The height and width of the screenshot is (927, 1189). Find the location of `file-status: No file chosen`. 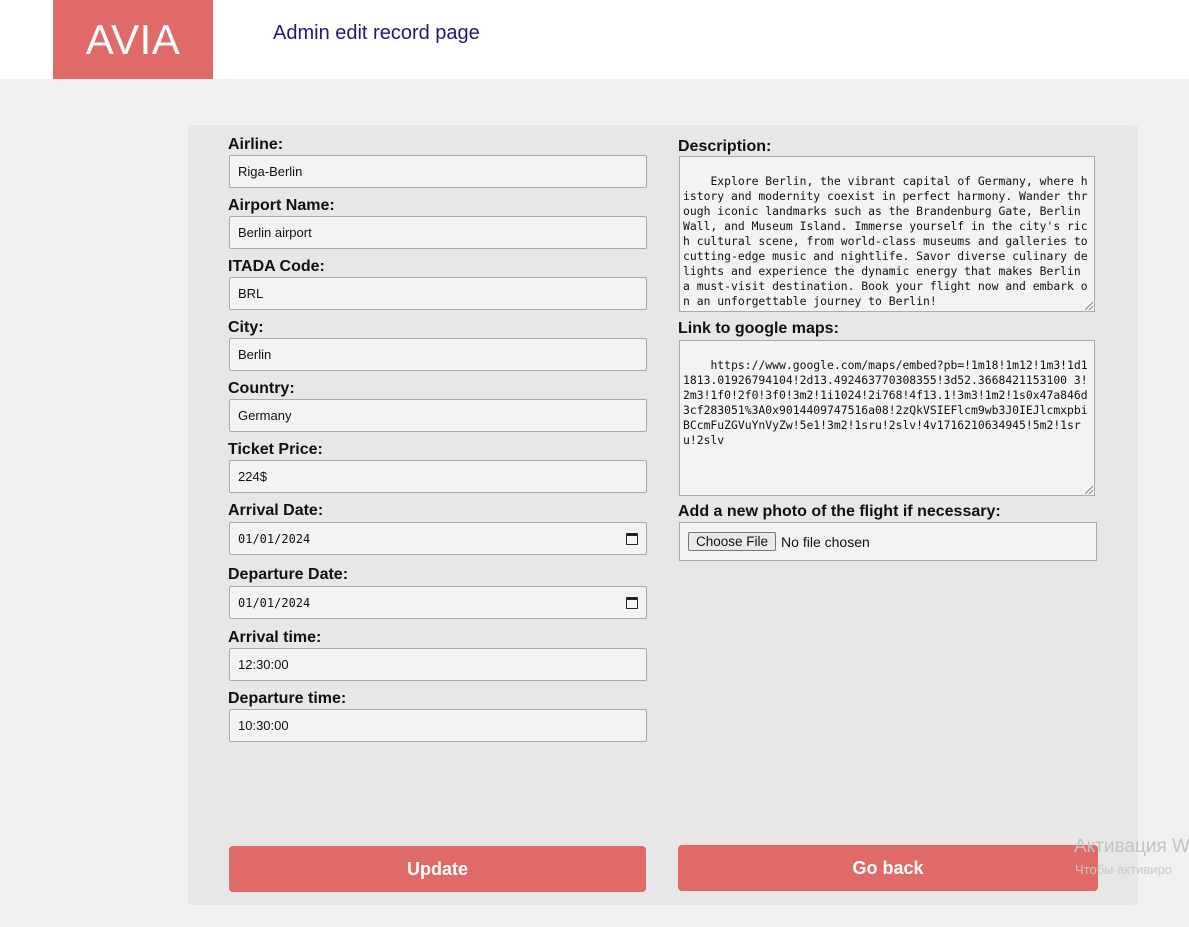

file-status: No file chosen is located at coordinates (825, 541).